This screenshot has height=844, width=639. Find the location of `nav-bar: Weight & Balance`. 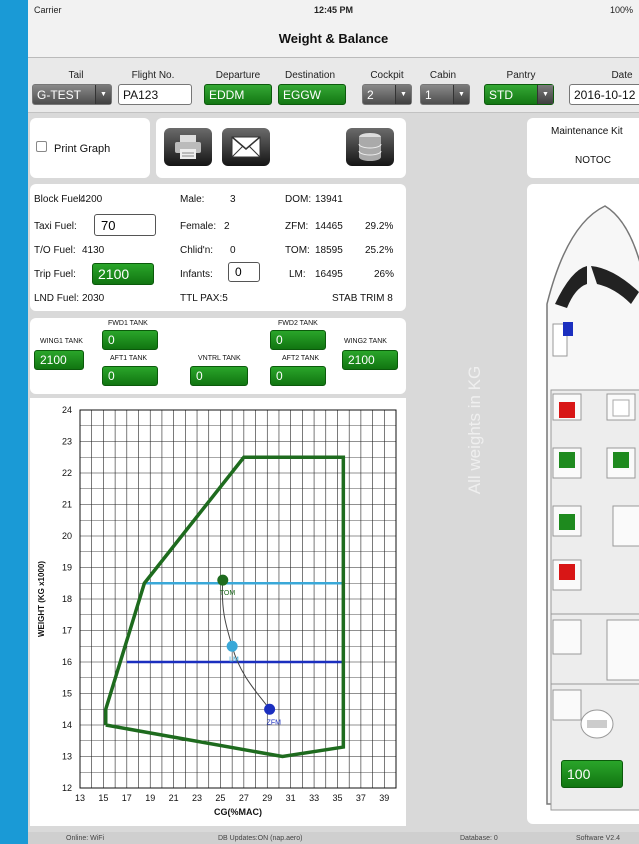

nav-bar: Weight & Balance is located at coordinates (333, 39).